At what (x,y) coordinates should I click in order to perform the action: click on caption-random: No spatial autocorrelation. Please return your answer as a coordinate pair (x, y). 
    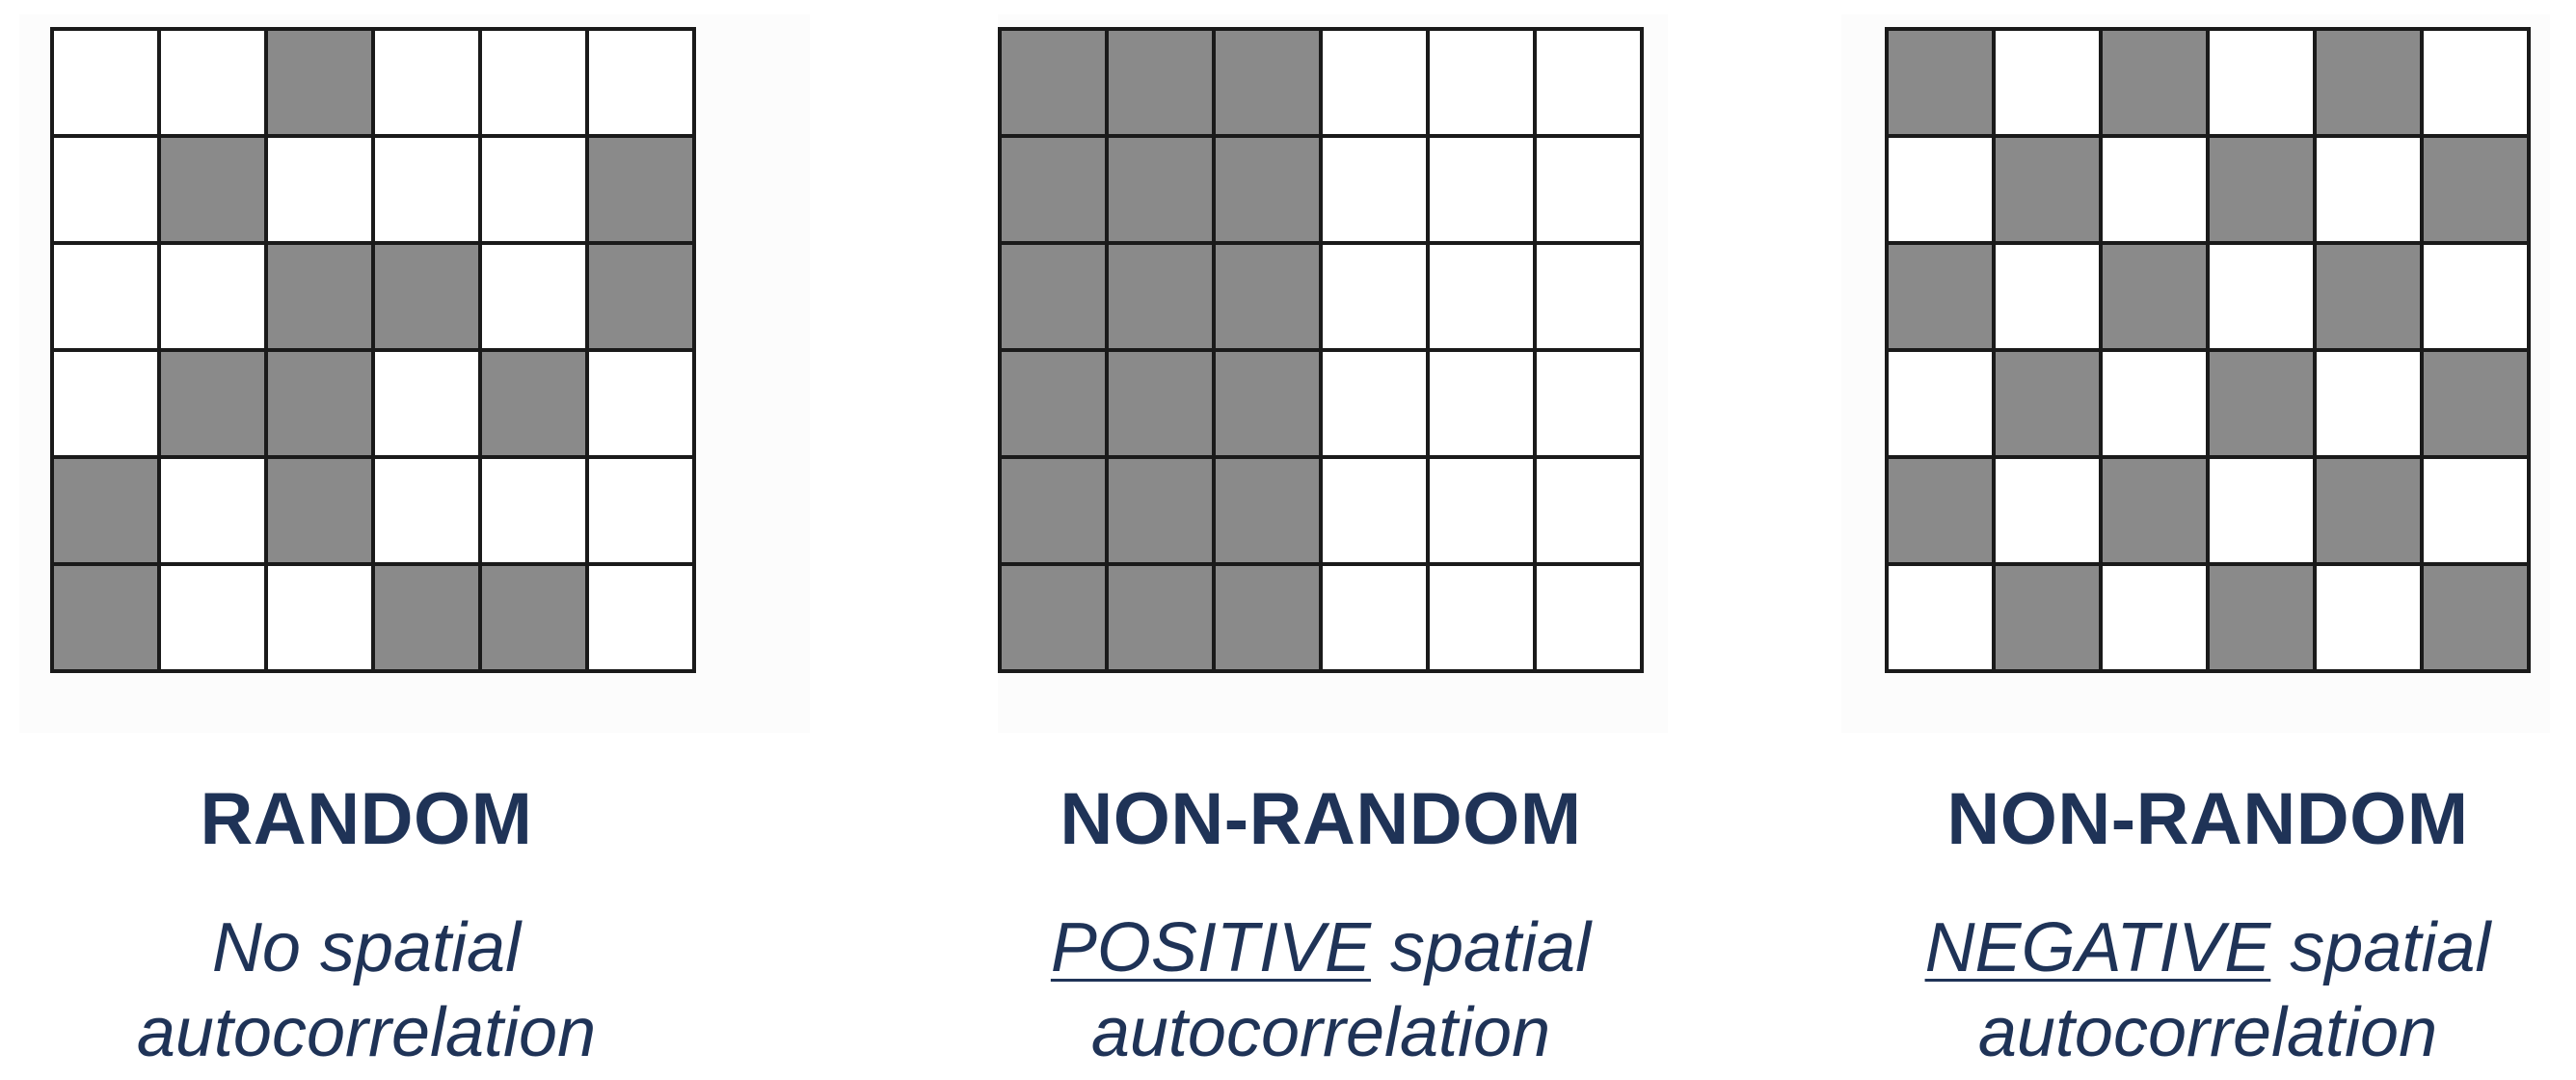
    Looking at the image, I should click on (367, 990).